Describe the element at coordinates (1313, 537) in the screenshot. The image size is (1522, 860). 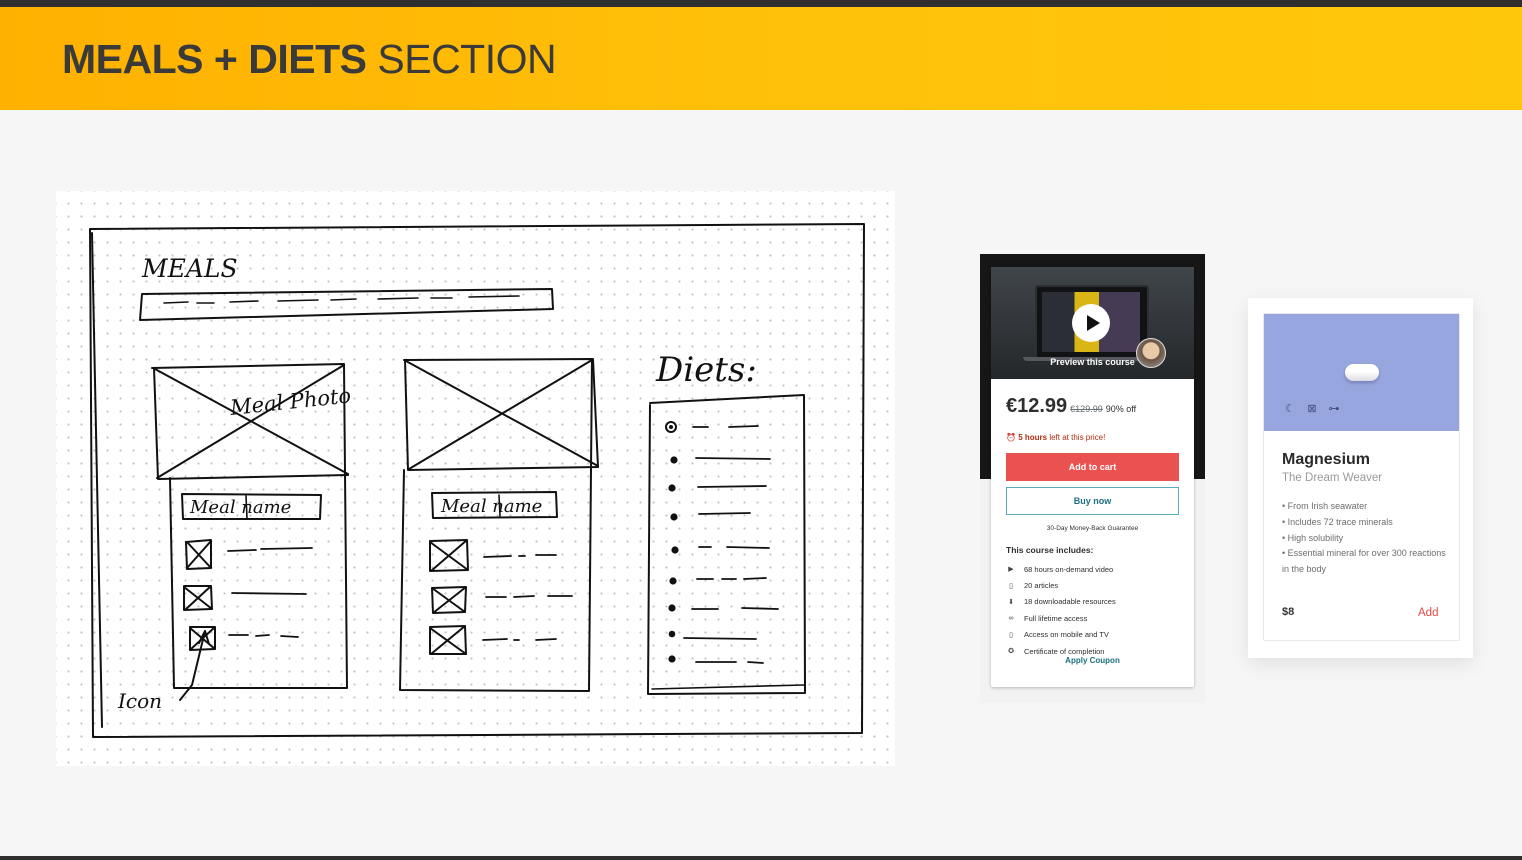
I see `list-item: • High solubility` at that location.